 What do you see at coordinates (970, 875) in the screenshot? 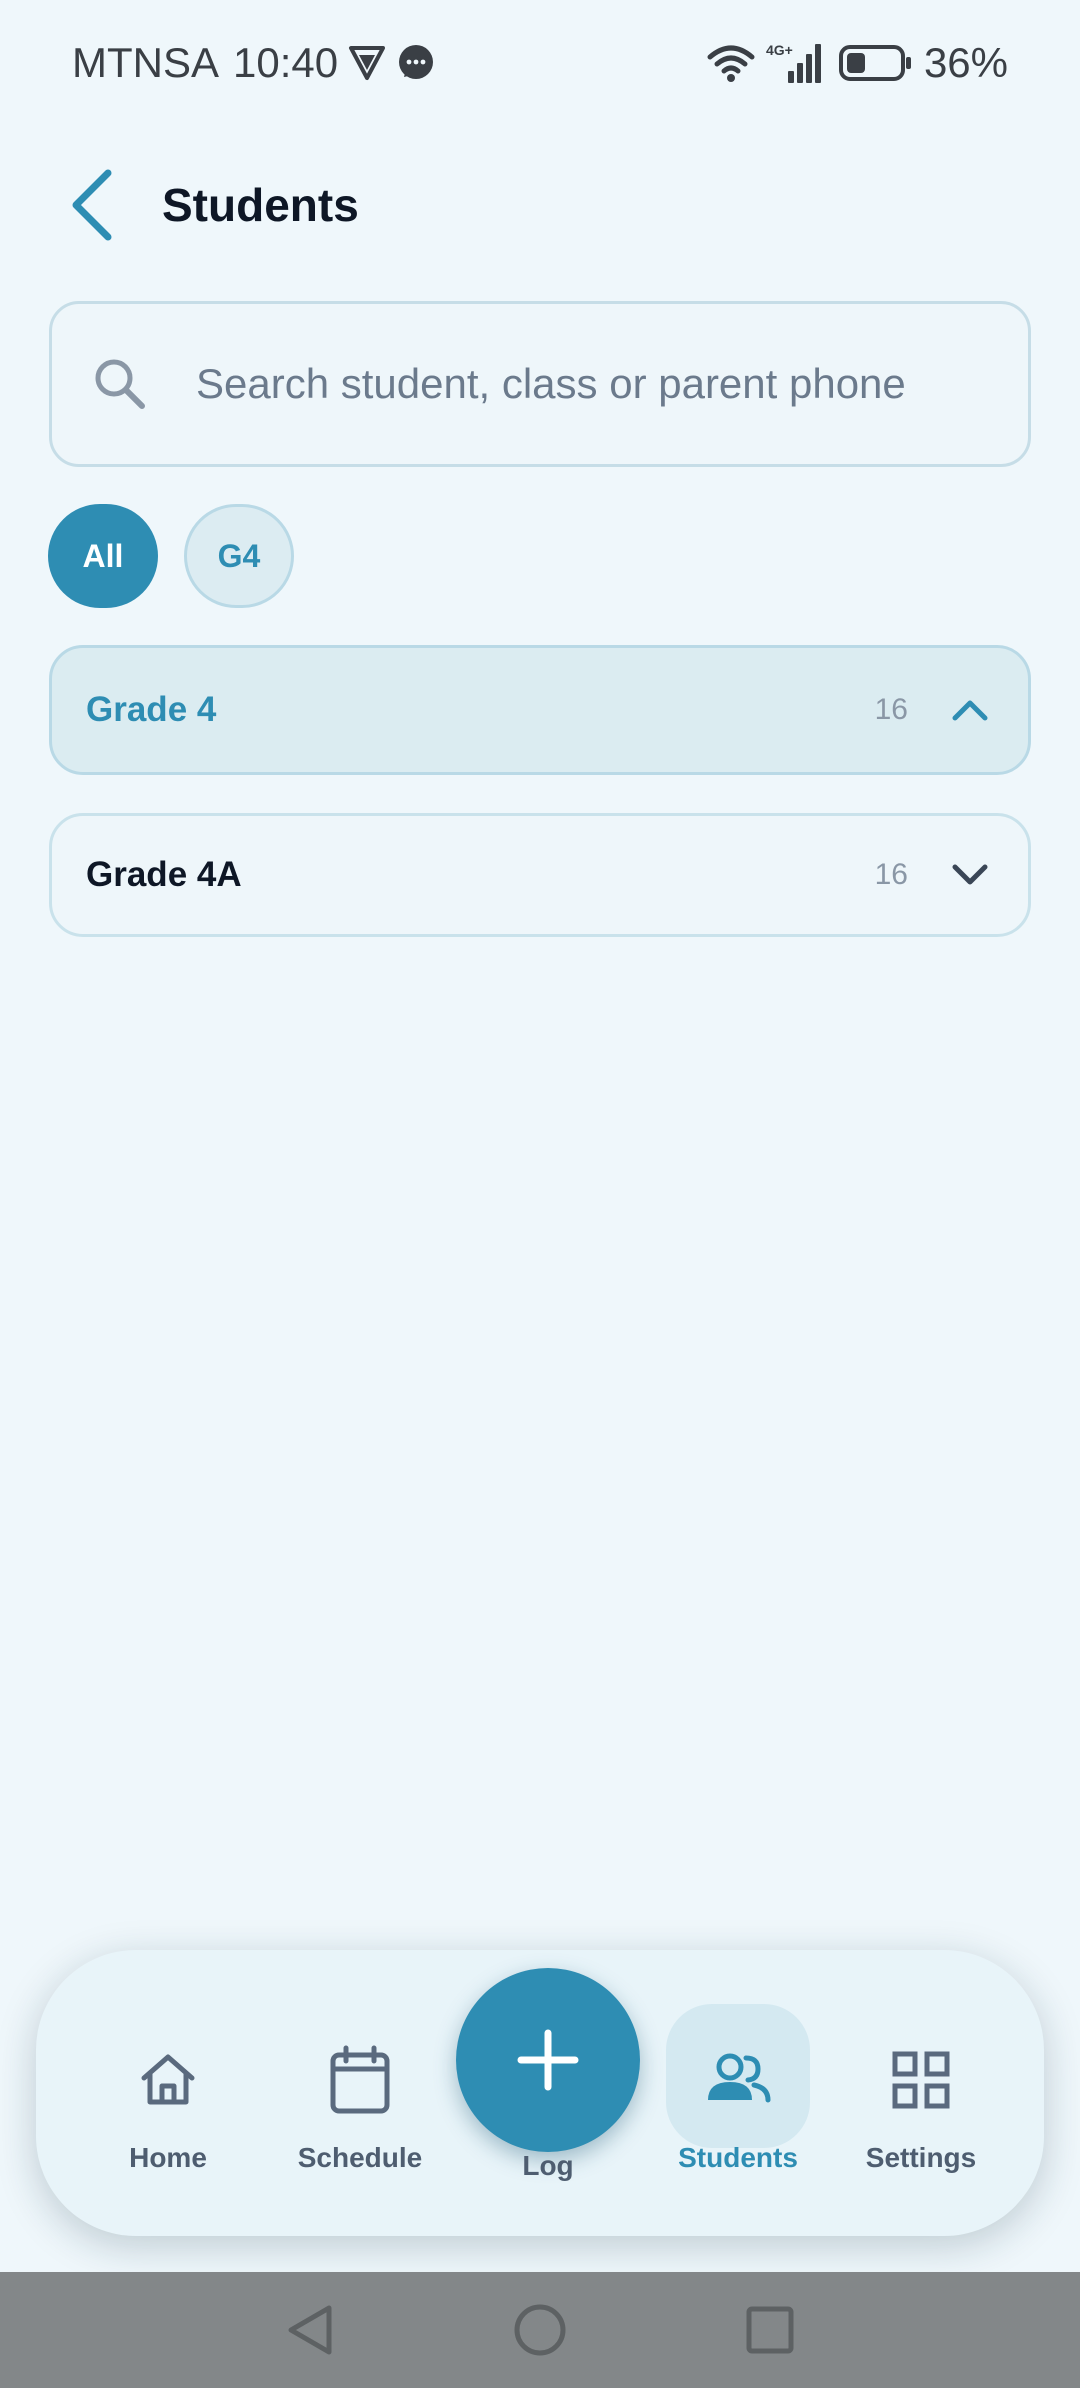
I see `chevron-down-icon` at bounding box center [970, 875].